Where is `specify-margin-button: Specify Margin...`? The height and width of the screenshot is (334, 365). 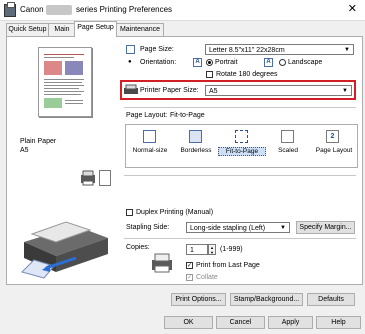
specify-margin-button: Specify Margin... is located at coordinates (325, 227).